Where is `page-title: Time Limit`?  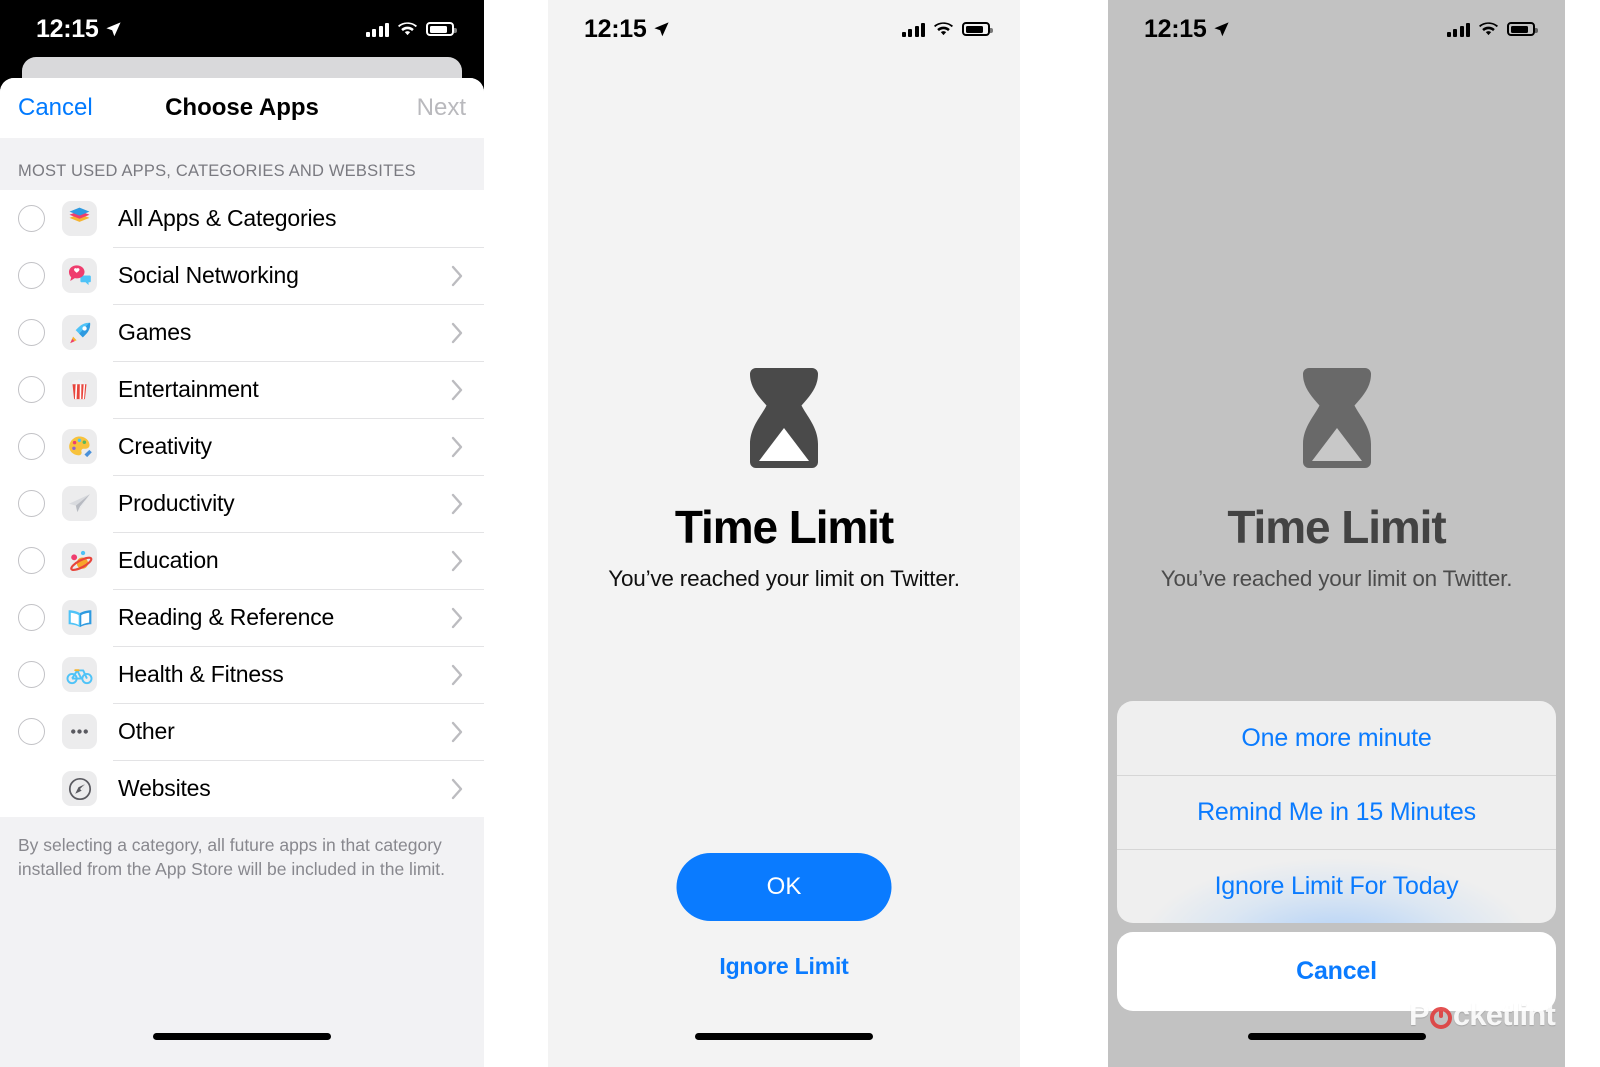
page-title: Time Limit is located at coordinates (784, 527).